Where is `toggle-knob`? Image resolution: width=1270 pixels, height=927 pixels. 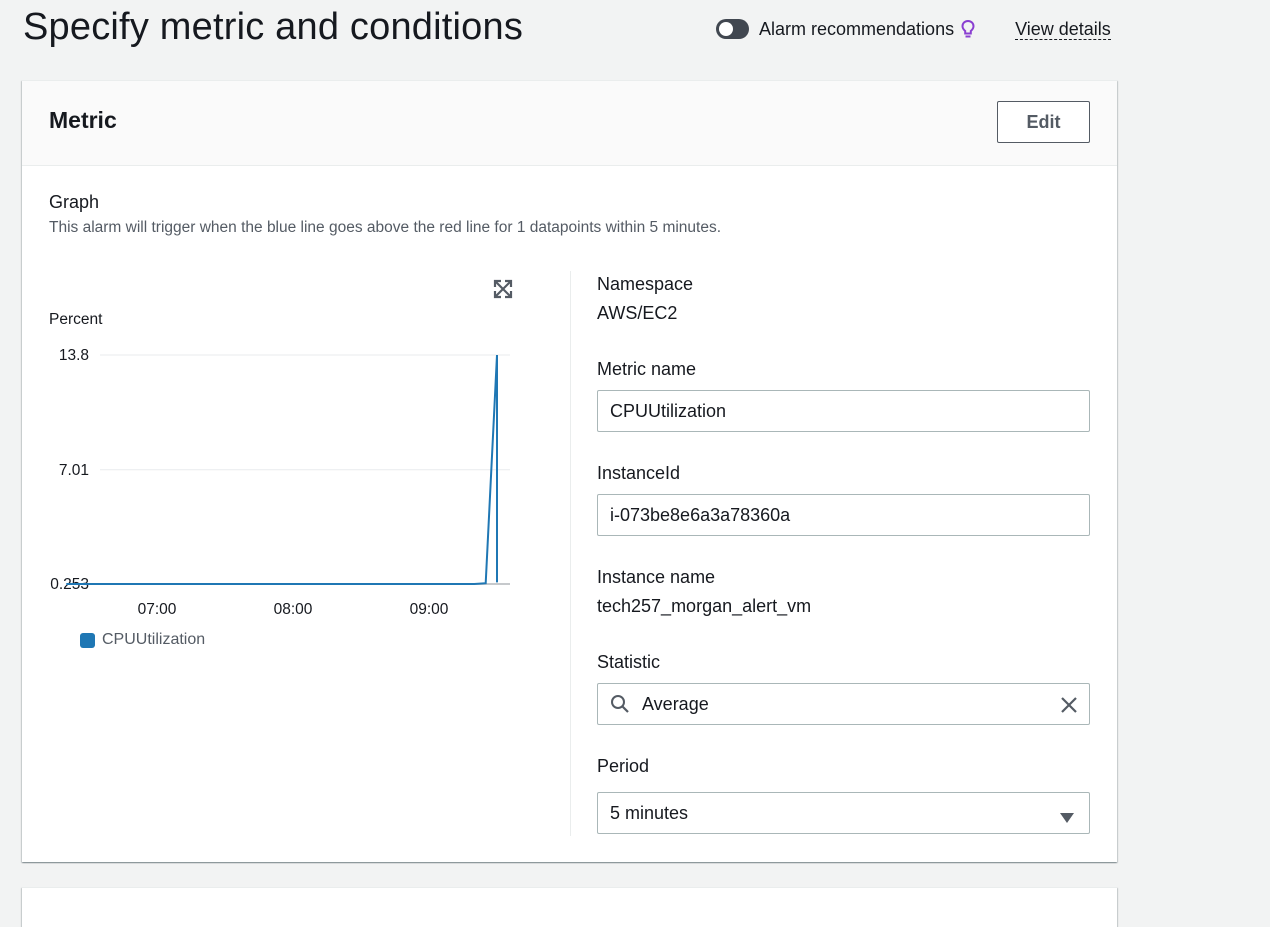 toggle-knob is located at coordinates (726, 29).